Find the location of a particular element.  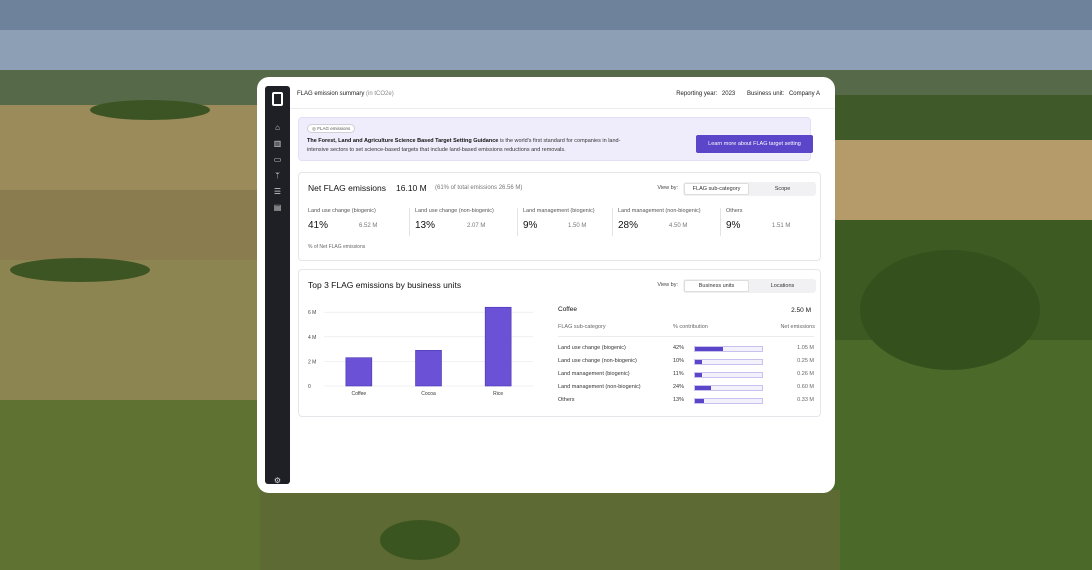

net-view-toggle: FLAG sub-category Scope is located at coordinates (749, 189).